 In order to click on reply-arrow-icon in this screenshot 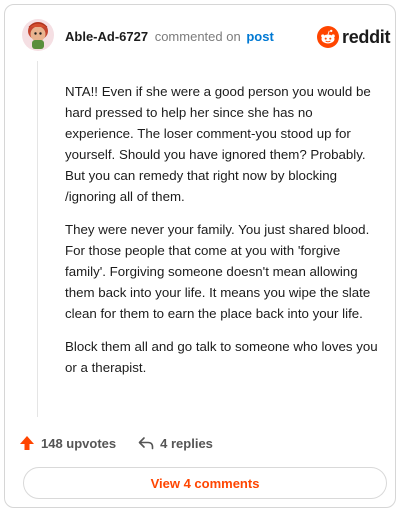, I will do `click(146, 443)`.